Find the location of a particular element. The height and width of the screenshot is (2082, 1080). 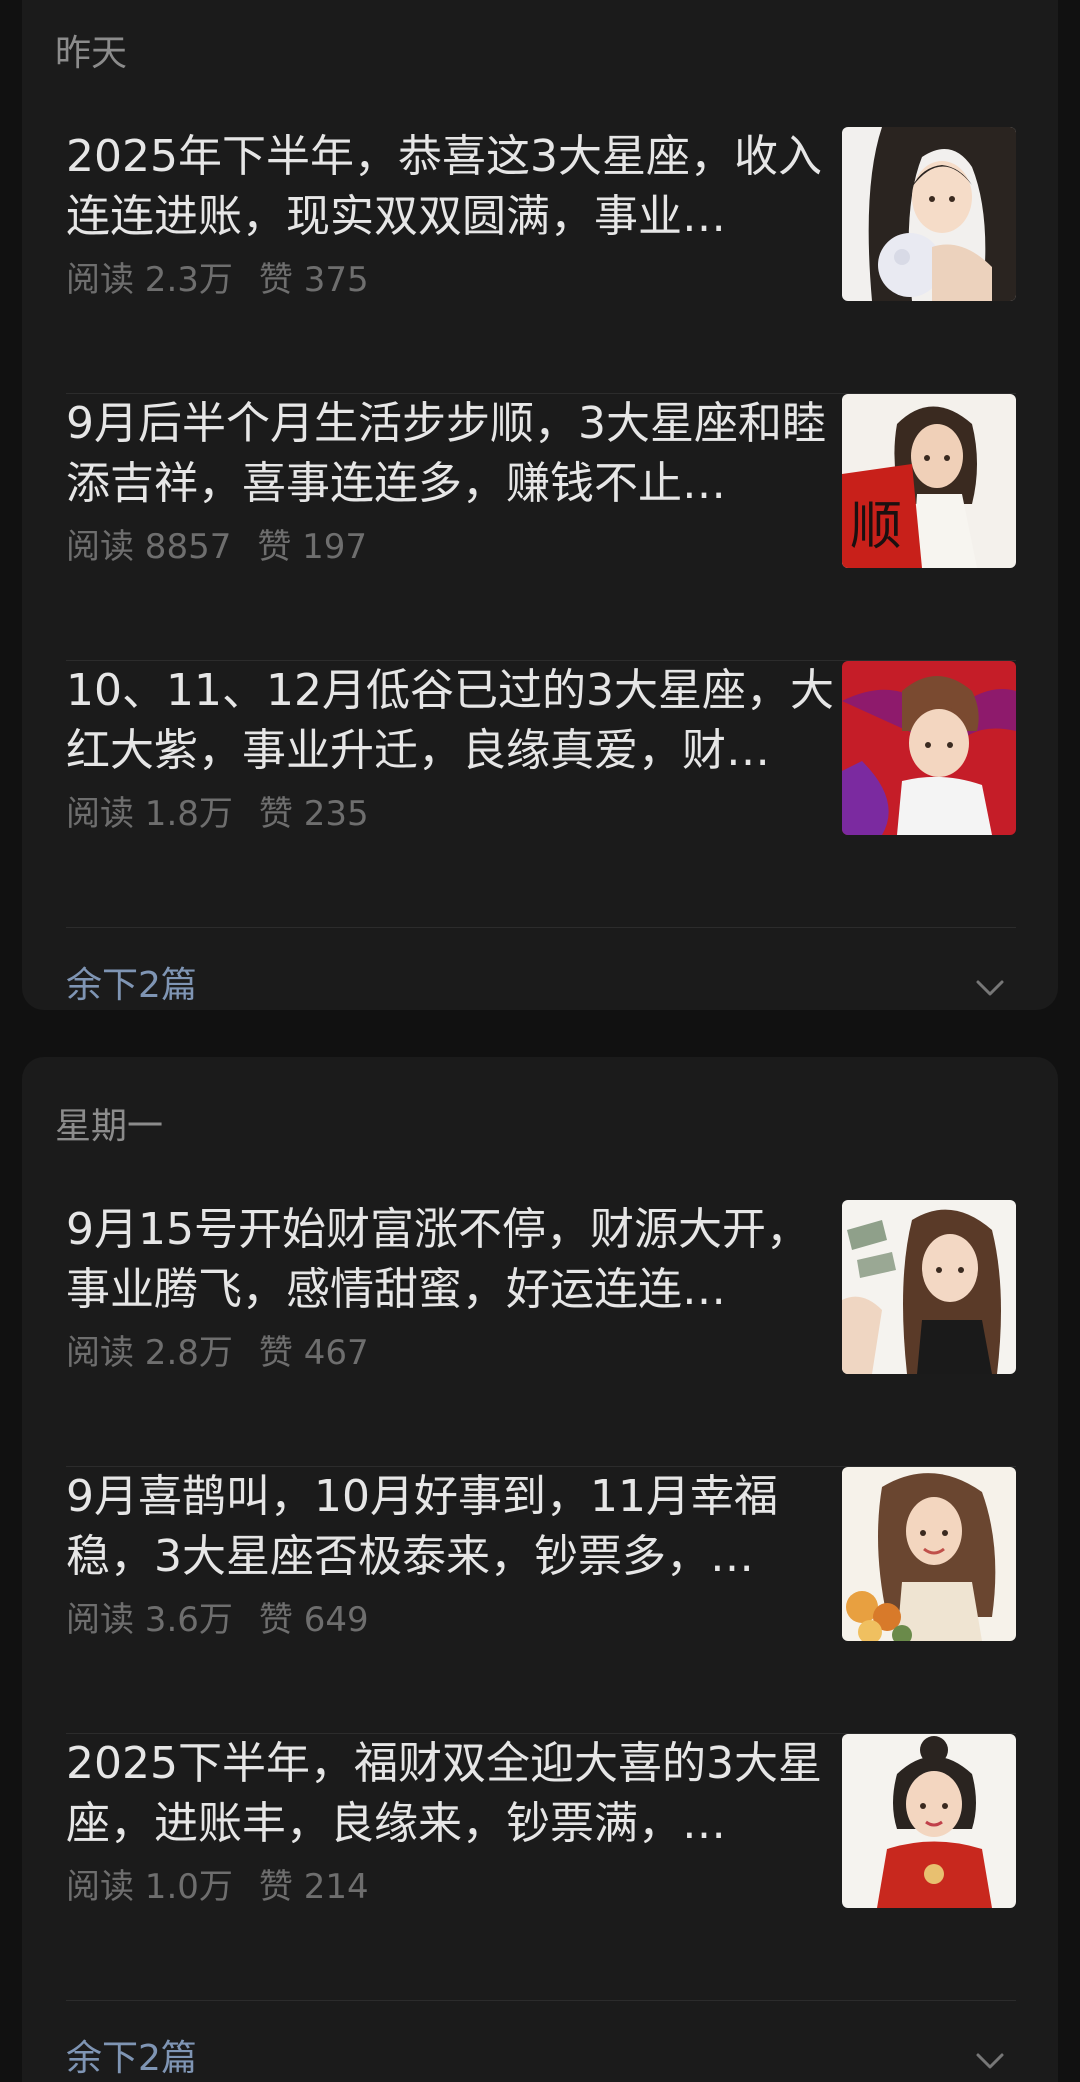

article-stats: 阅读 2.3万赞 375 is located at coordinates (217, 280).